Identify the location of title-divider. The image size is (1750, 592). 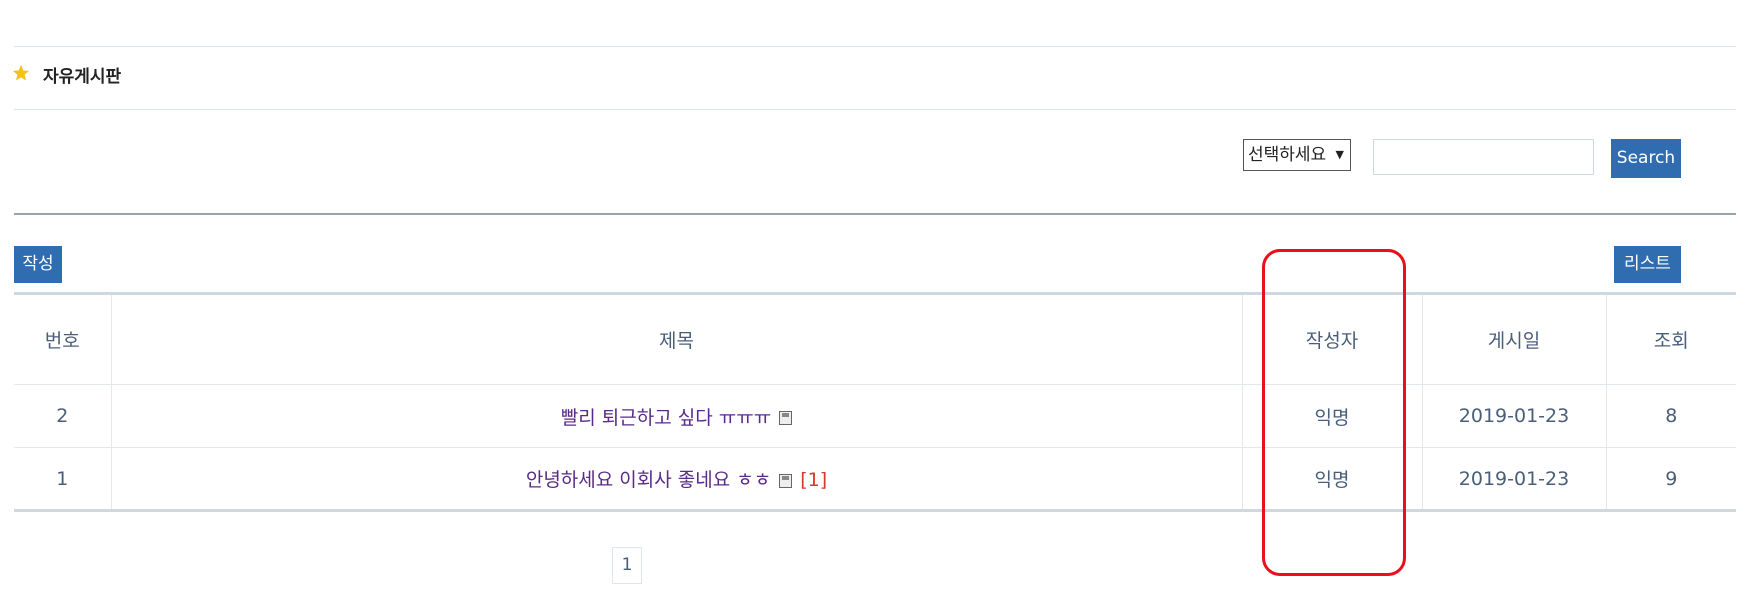
(875, 109).